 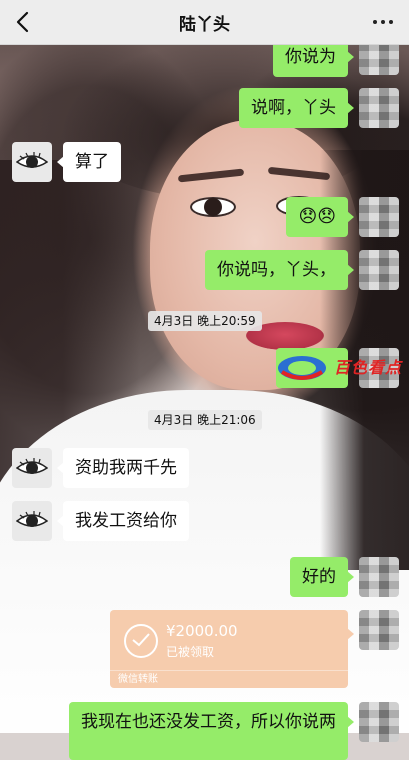 What do you see at coordinates (211, 731) in the screenshot?
I see `message-bubble: 我现在也还没发工资，所以你说两` at bounding box center [211, 731].